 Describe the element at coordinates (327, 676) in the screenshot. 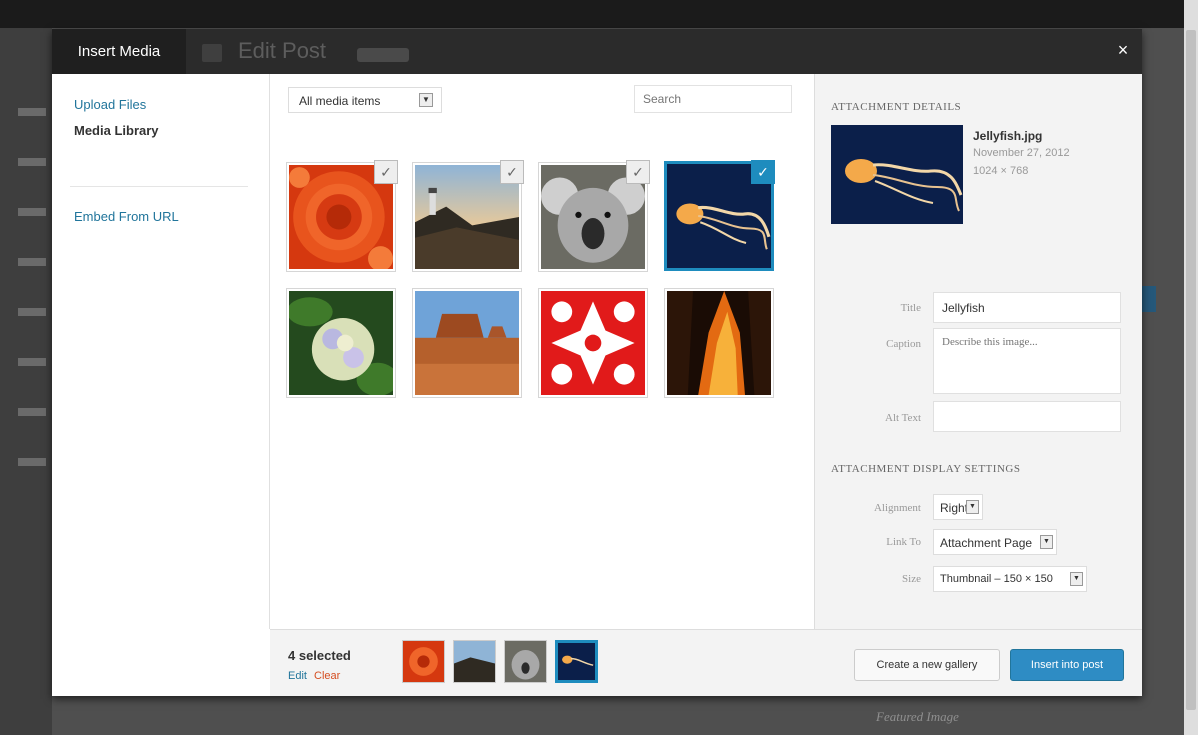

I see `clear-selection-link: Clear` at that location.